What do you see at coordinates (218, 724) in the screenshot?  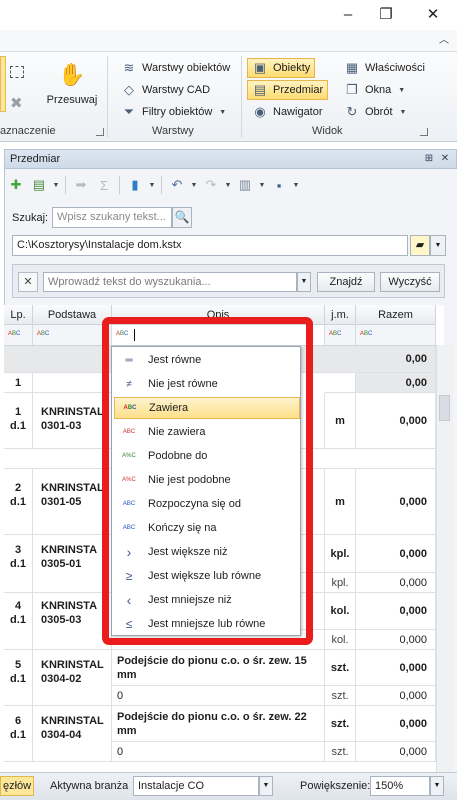 I see `row-description: Podejście do pionu c.o. o śr. zew. 22 mm` at bounding box center [218, 724].